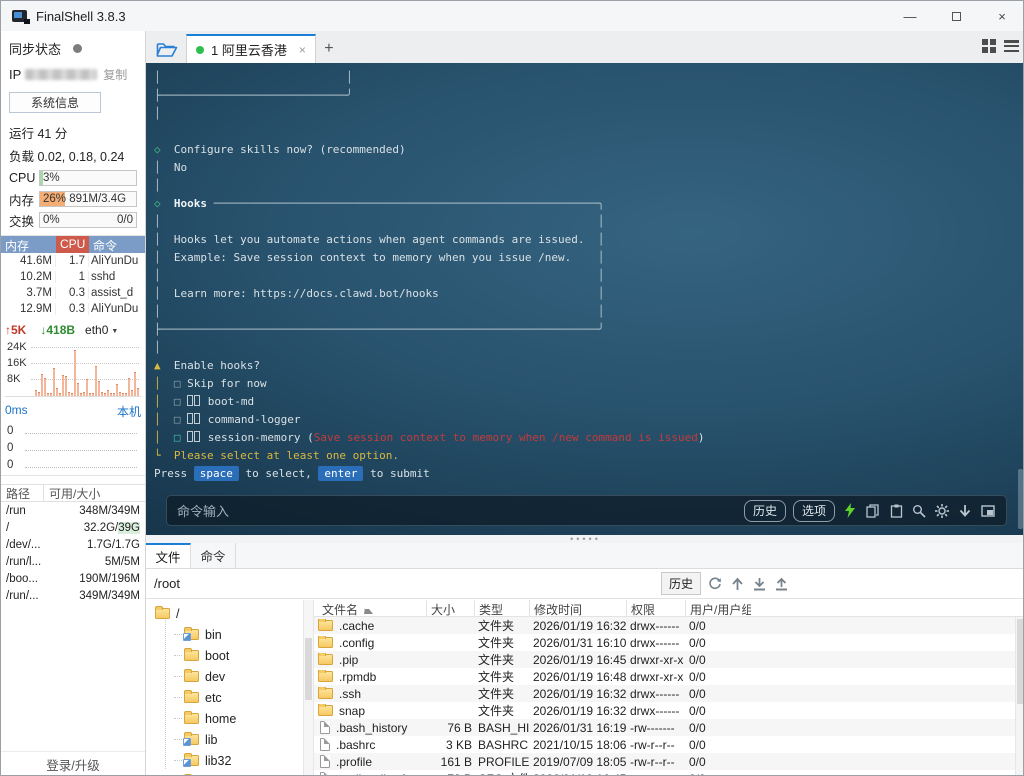 Image resolution: width=1024 pixels, height=776 pixels. Describe the element at coordinates (224, 773) in the screenshot. I see `tree-item: lib64` at that location.